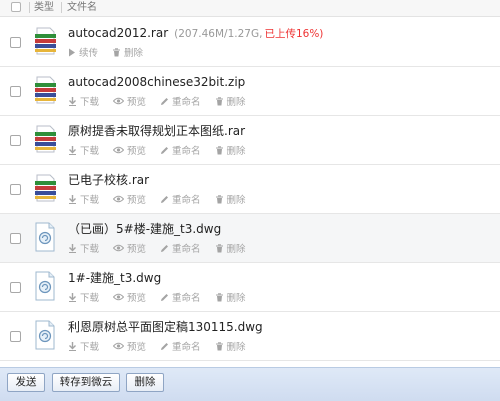 This screenshot has height=401, width=500. Describe the element at coordinates (16, 7) in the screenshot. I see `select-all-checkbox` at that location.